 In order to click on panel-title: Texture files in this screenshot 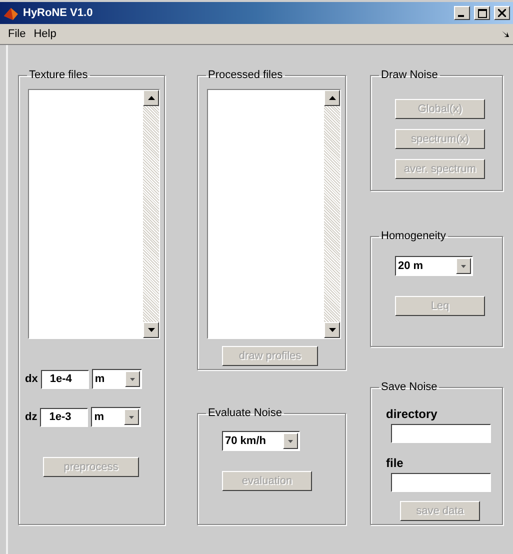, I will do `click(58, 75)`.